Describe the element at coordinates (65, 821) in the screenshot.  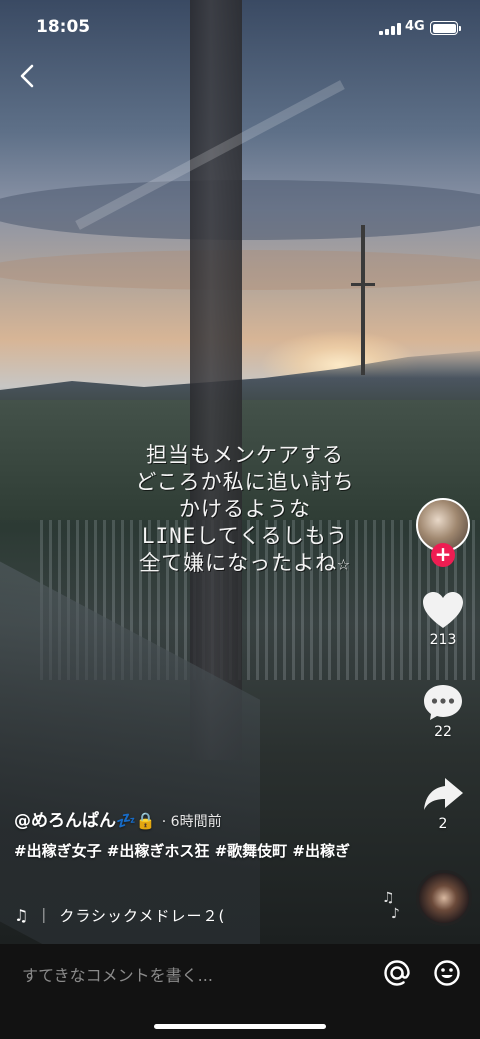
I see `username: @めろんぱん` at that location.